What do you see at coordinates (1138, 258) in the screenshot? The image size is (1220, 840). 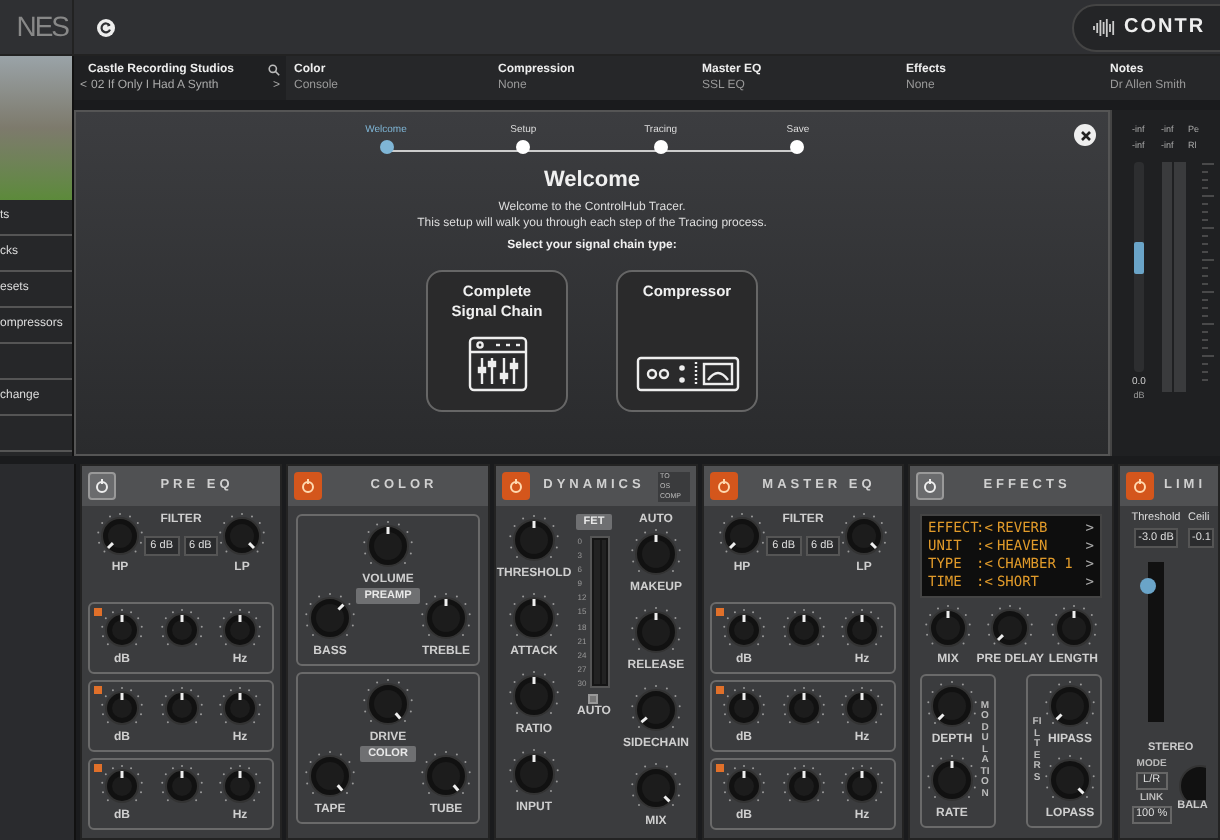 I see `gain-fader-thumb` at bounding box center [1138, 258].